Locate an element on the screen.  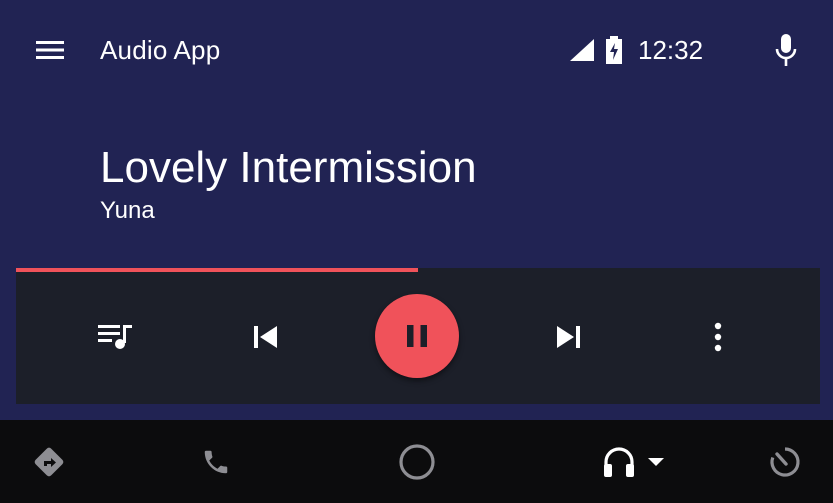
menu-button is located at coordinates (50, 50).